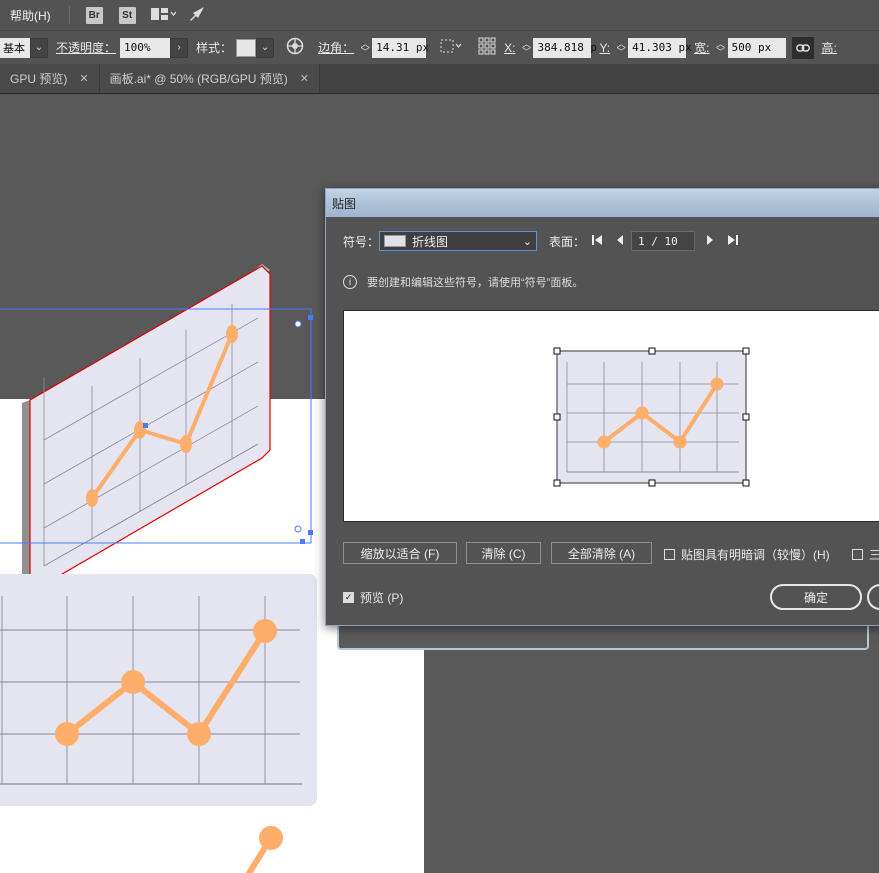 Image resolution: width=879 pixels, height=873 pixels. What do you see at coordinates (733, 241) in the screenshot?
I see `last-surface-icon` at bounding box center [733, 241].